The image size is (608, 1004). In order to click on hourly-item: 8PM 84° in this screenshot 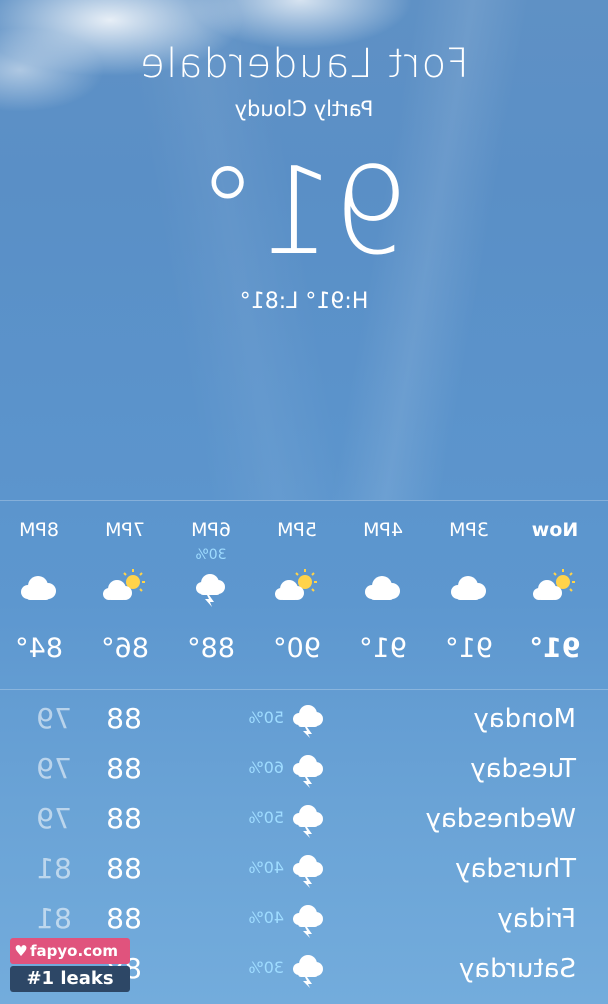, I will do `click(41, 595)`.